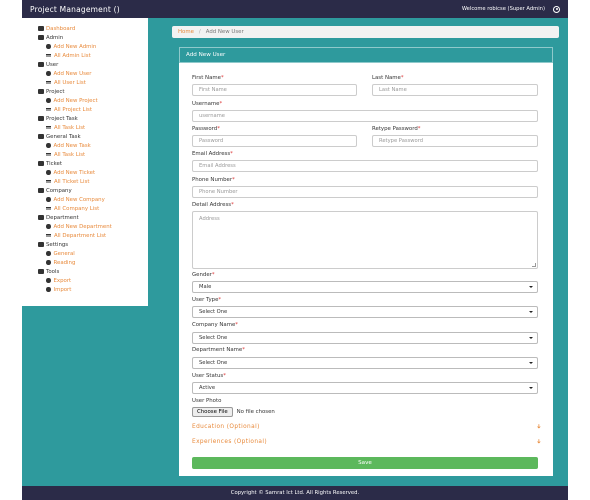 This screenshot has height=500, width=590. What do you see at coordinates (93, 109) in the screenshot?
I see `sidebar-subitem-all-project-list: All Project List` at bounding box center [93, 109].